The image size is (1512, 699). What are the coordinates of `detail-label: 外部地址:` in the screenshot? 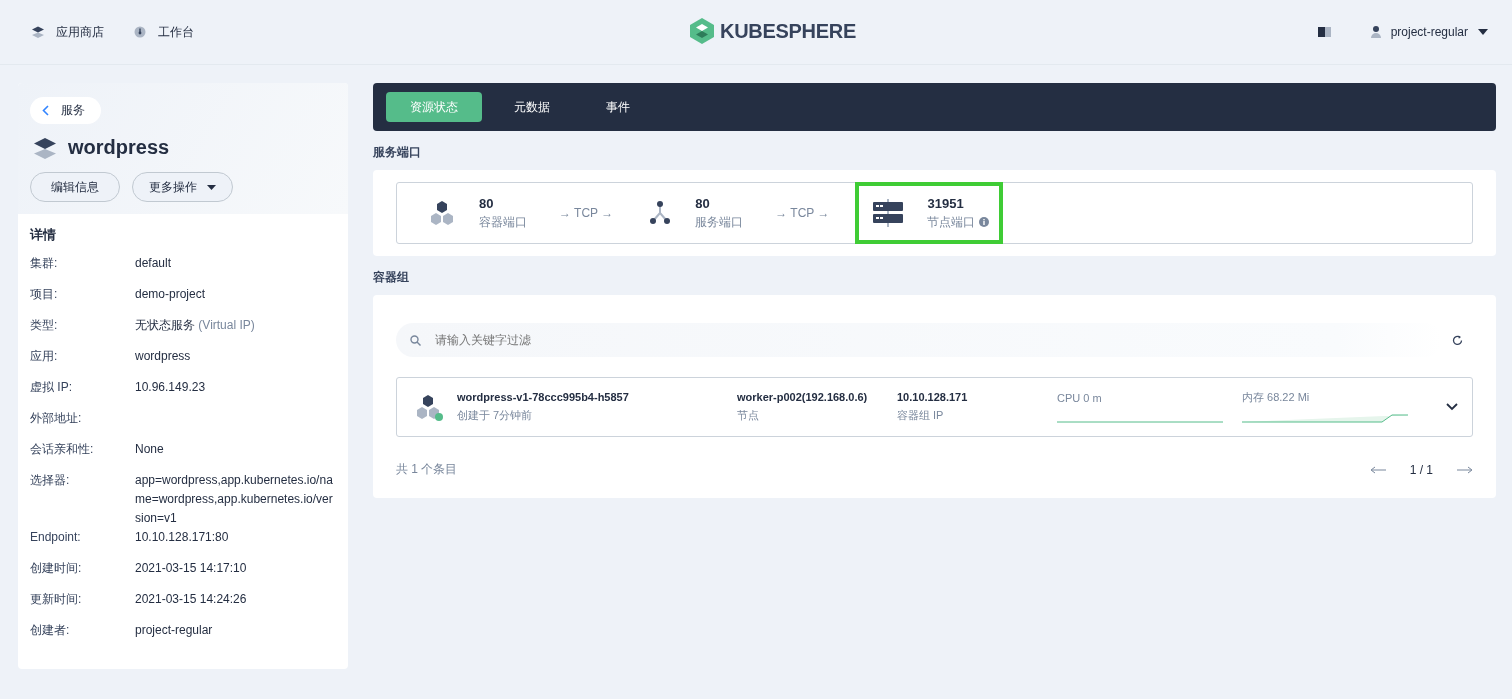 It's located at (56, 418).